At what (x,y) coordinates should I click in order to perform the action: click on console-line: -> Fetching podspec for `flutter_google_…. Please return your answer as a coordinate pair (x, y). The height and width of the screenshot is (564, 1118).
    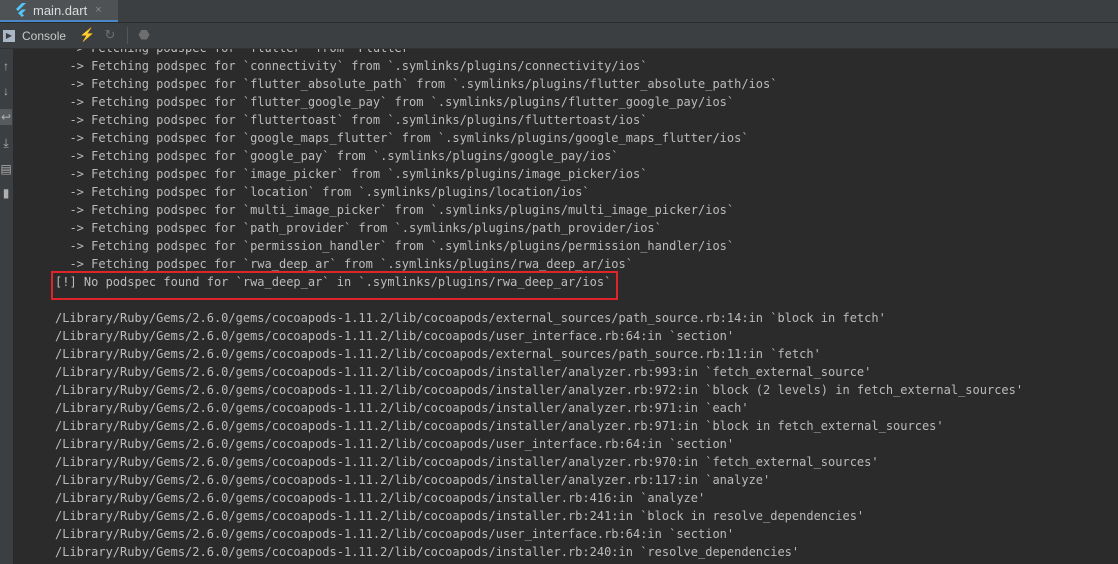
    Looking at the image, I should click on (395, 102).